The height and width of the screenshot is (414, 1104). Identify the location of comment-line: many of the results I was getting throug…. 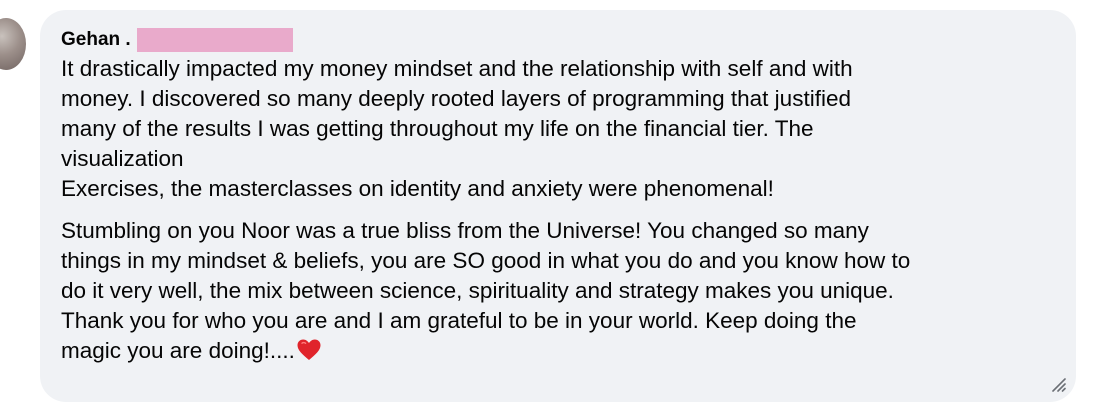
(437, 128).